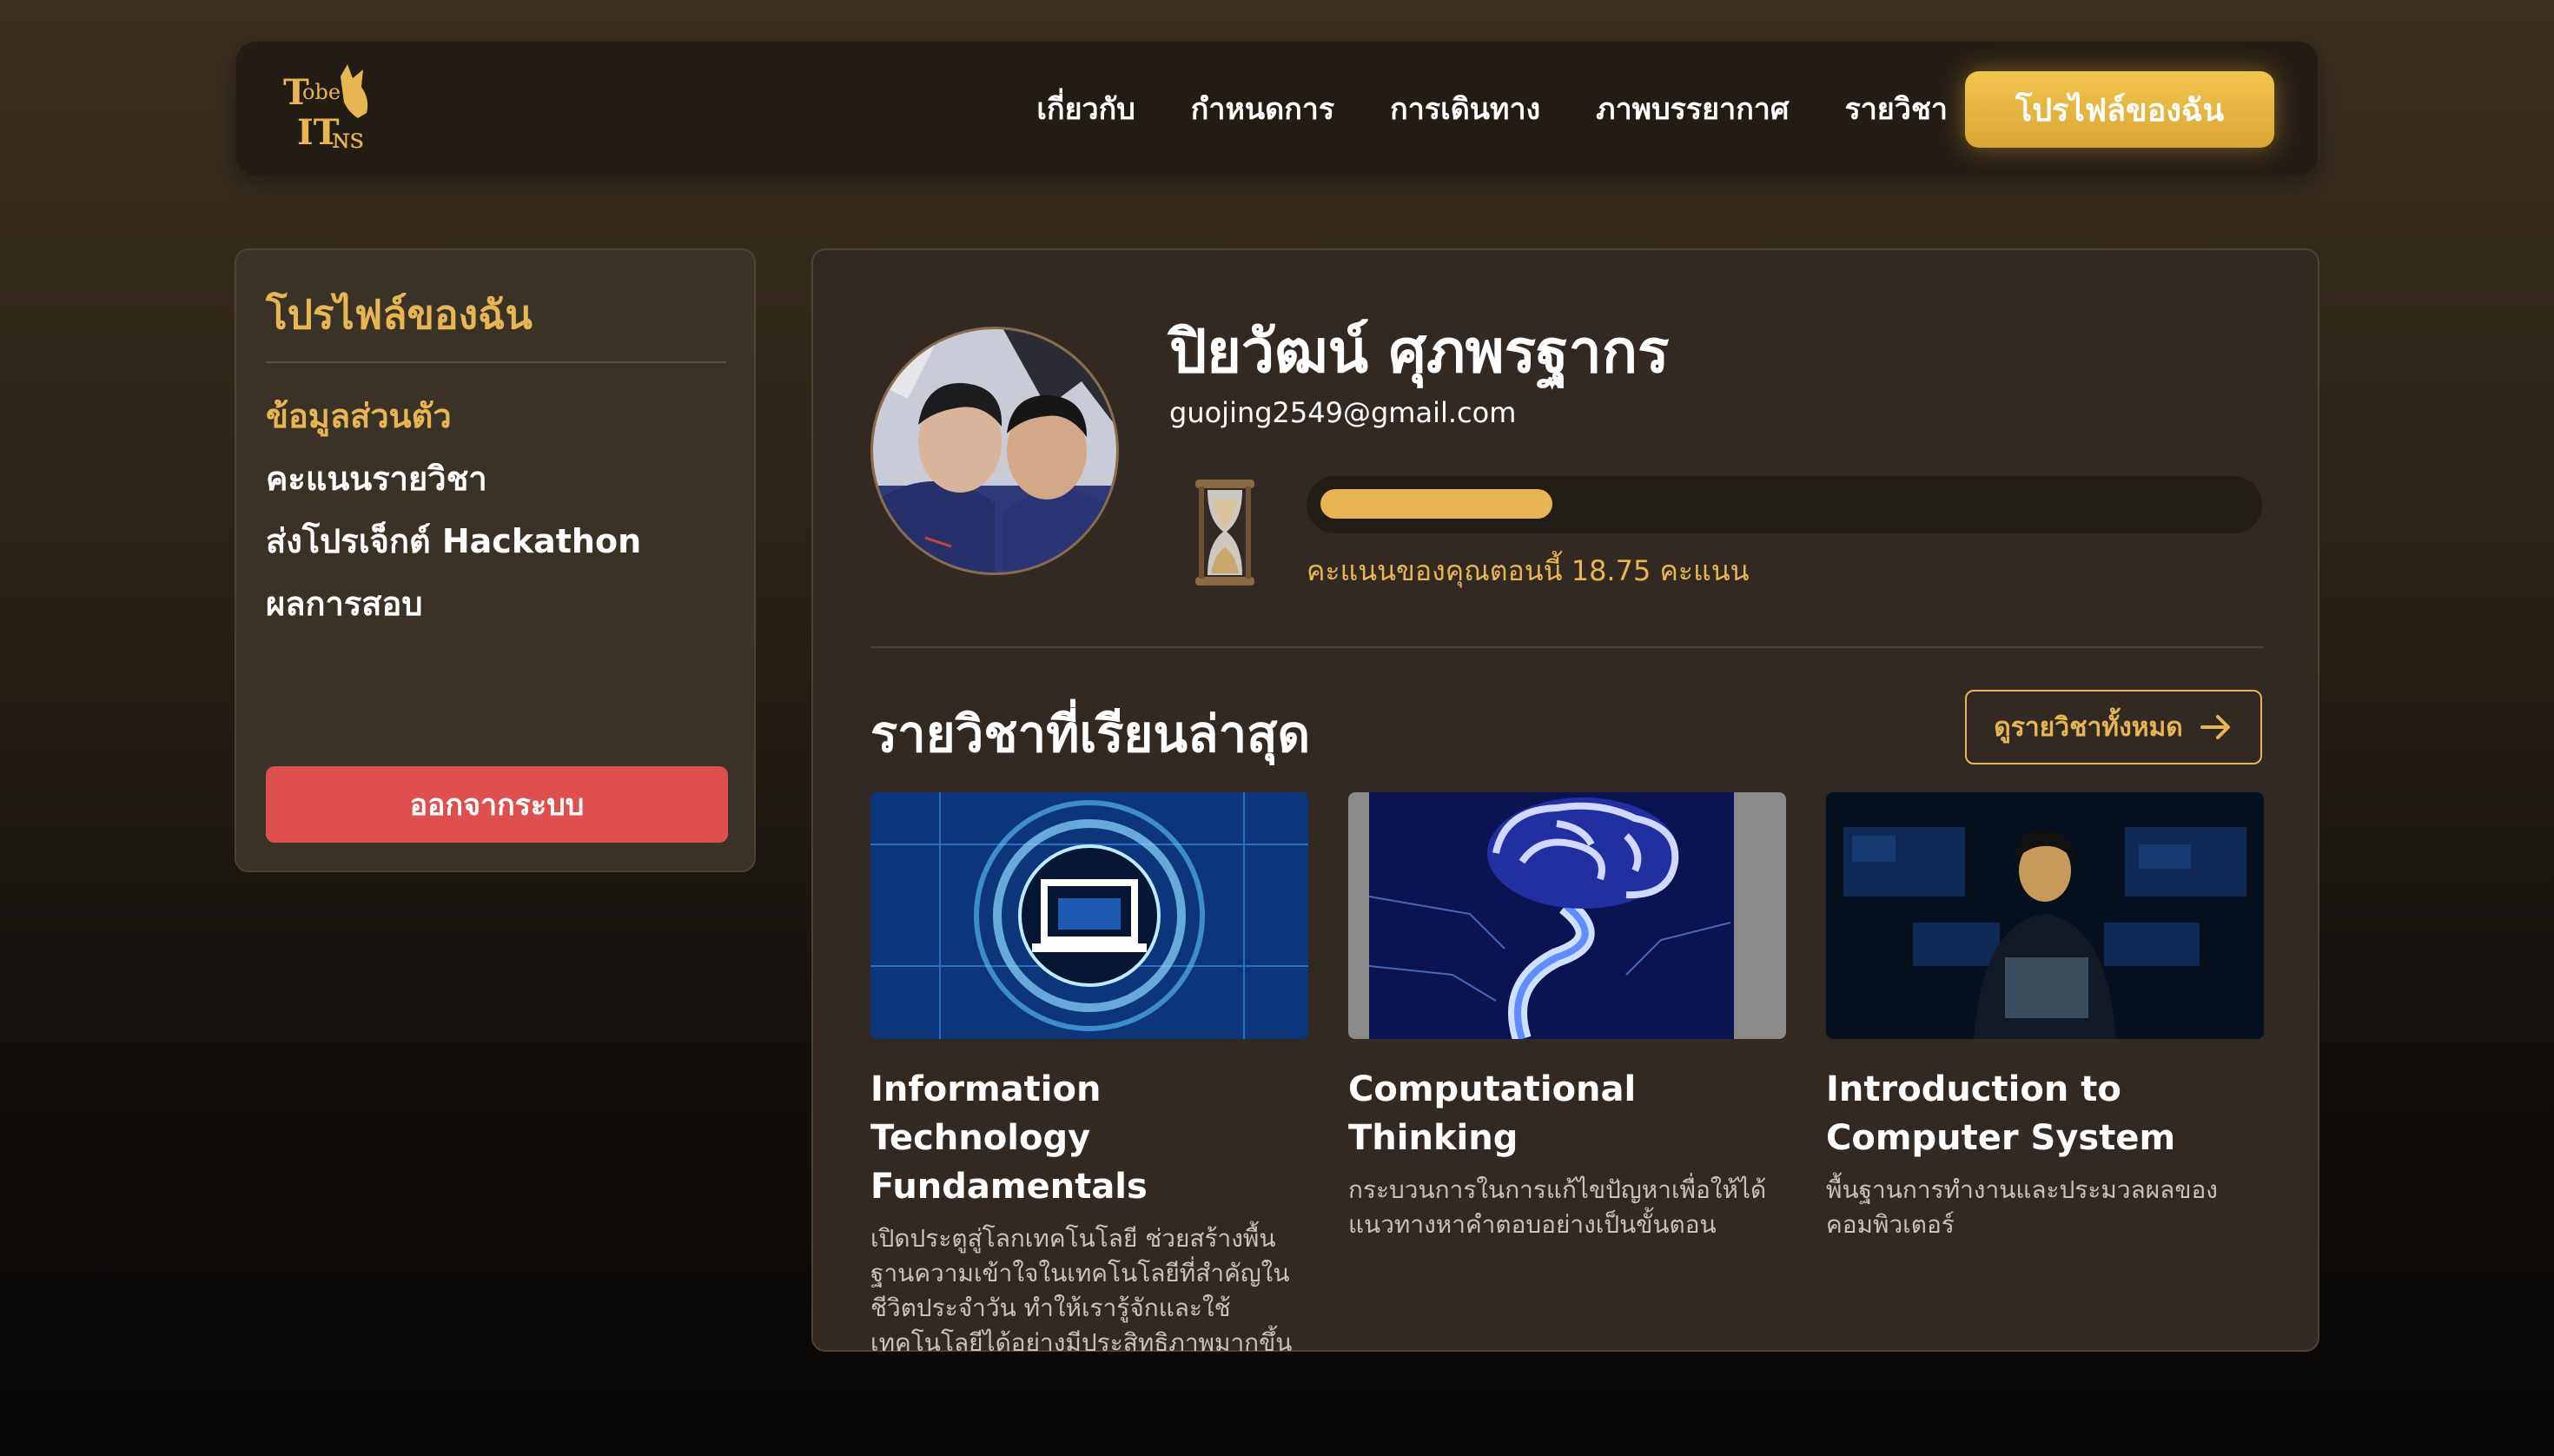 The image size is (2554, 1456). I want to click on view-all-courses-button: ดูรายวิชาทั้งหมด, so click(2113, 727).